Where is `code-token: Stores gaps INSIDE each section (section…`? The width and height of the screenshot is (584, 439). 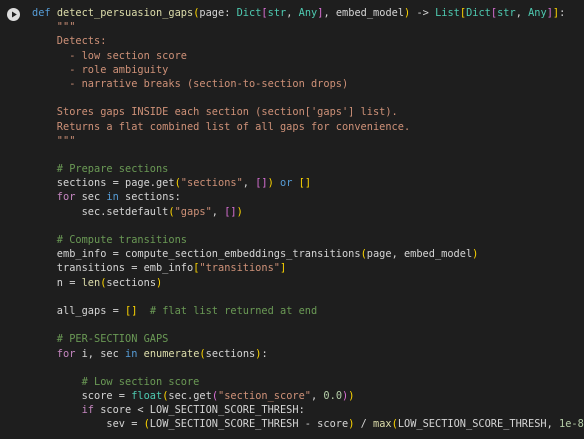 code-token: Stores gaps INSIDE each section (section… is located at coordinates (215, 112).